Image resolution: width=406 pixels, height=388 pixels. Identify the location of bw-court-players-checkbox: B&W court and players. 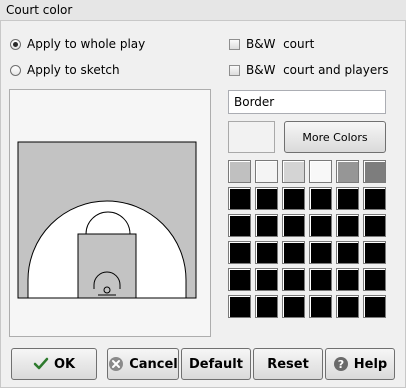
(308, 70).